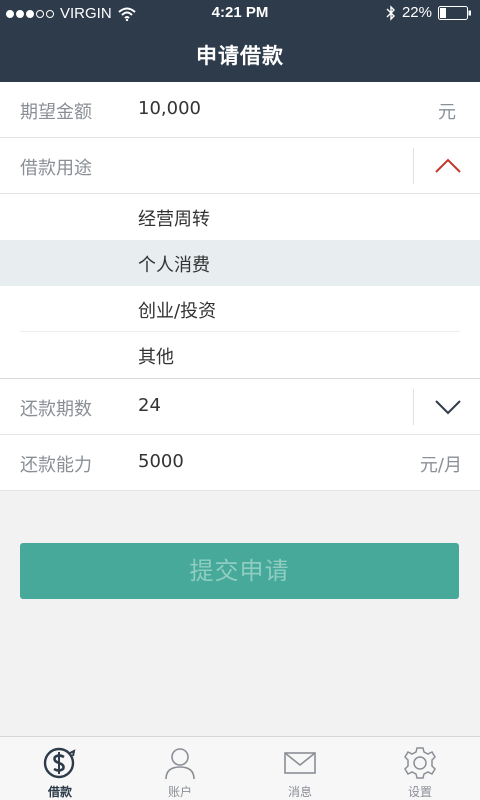  Describe the element at coordinates (240, 14) in the screenshot. I see `status-bar: VIRGIN 4:21 PM 22%` at that location.